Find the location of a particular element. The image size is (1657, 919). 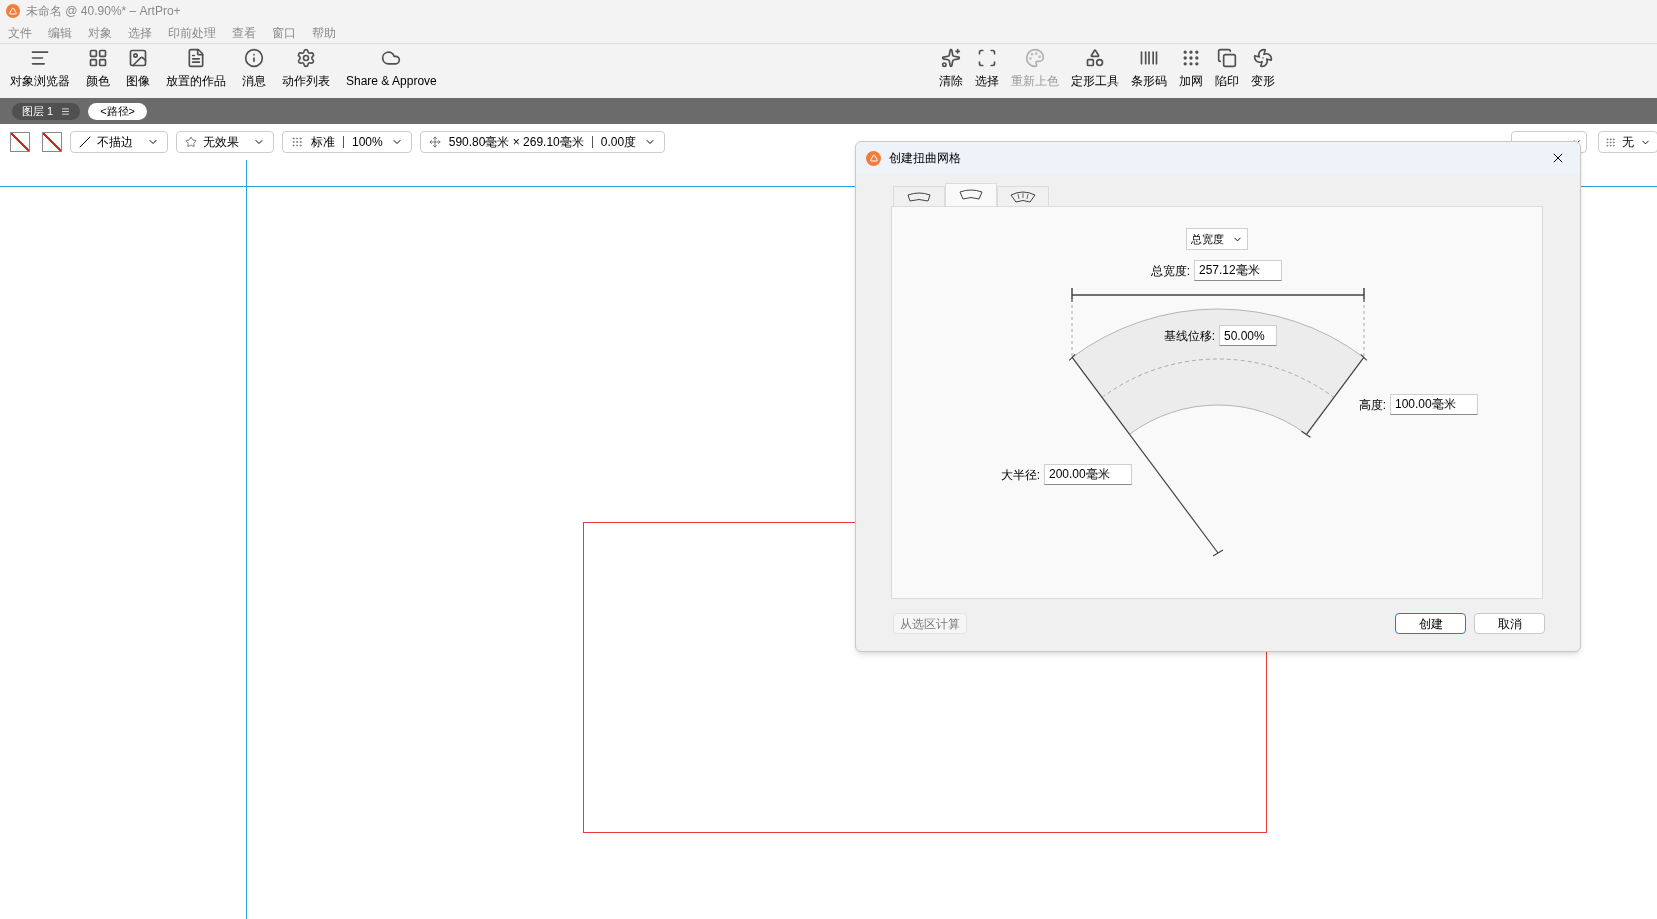

cloud-icon is located at coordinates (391, 58).